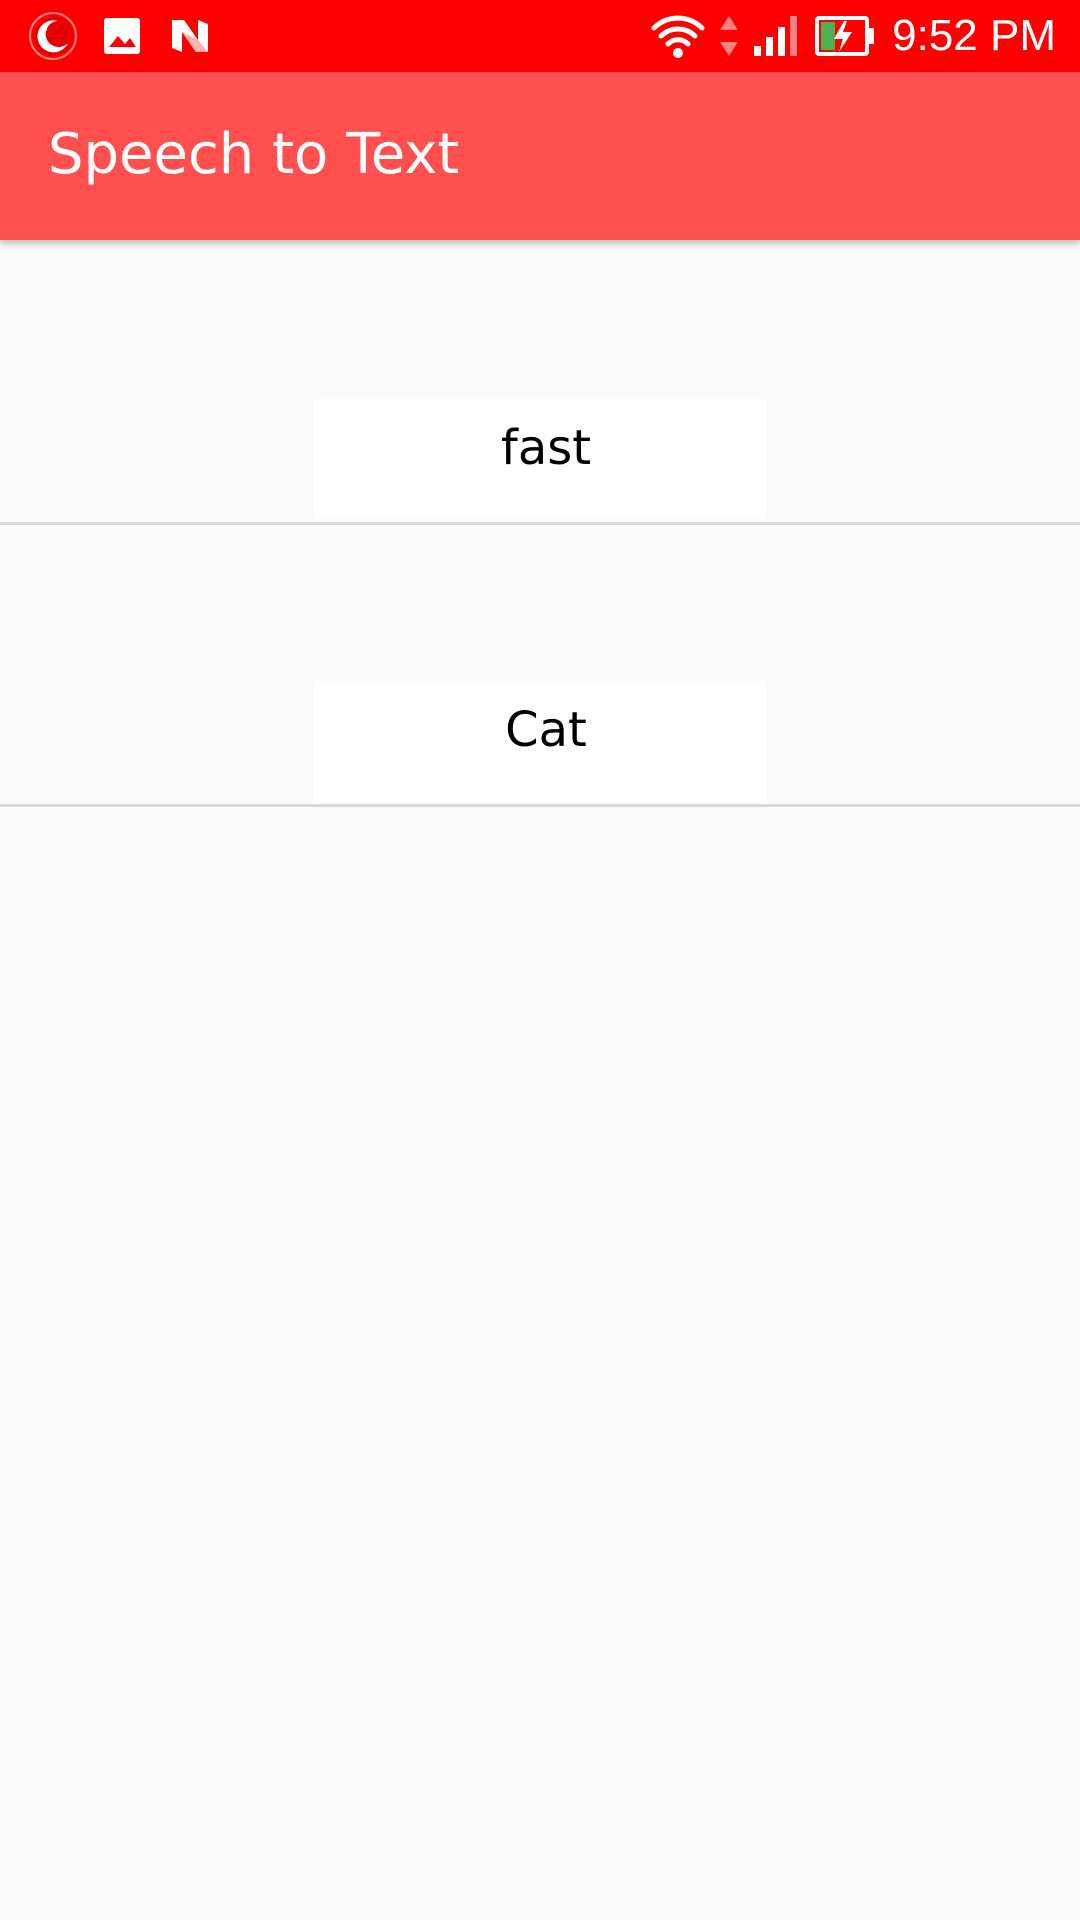 Image resolution: width=1080 pixels, height=1920 pixels. I want to click on list-item: fast, so click(540, 382).